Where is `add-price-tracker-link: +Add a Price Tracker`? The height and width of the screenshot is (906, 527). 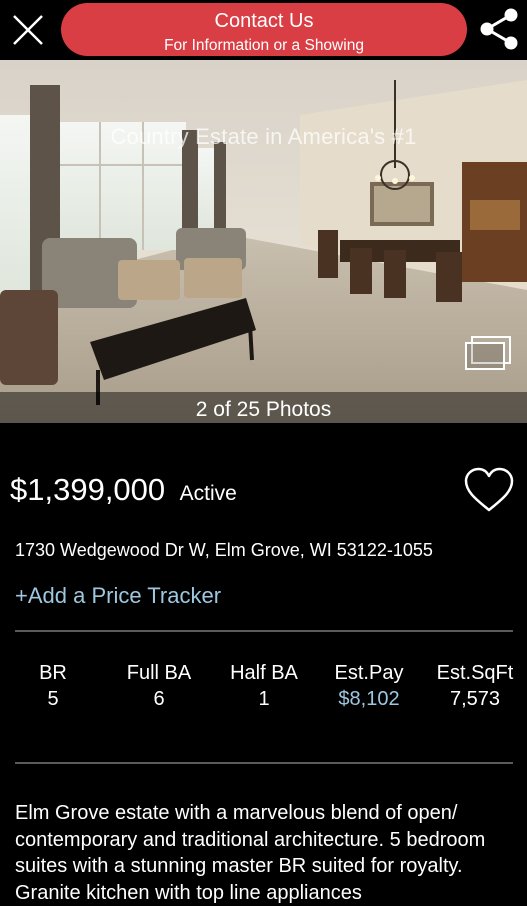
add-price-tracker-link: +Add a Price Tracker is located at coordinates (118, 596).